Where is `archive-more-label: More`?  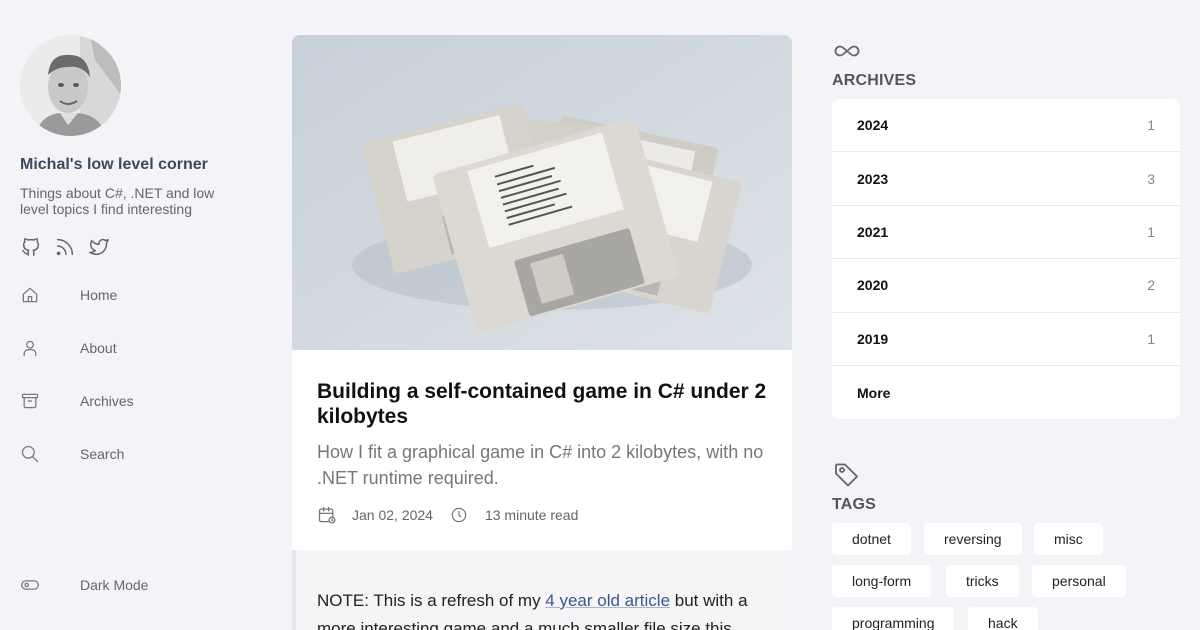
archive-more-label: More is located at coordinates (874, 392).